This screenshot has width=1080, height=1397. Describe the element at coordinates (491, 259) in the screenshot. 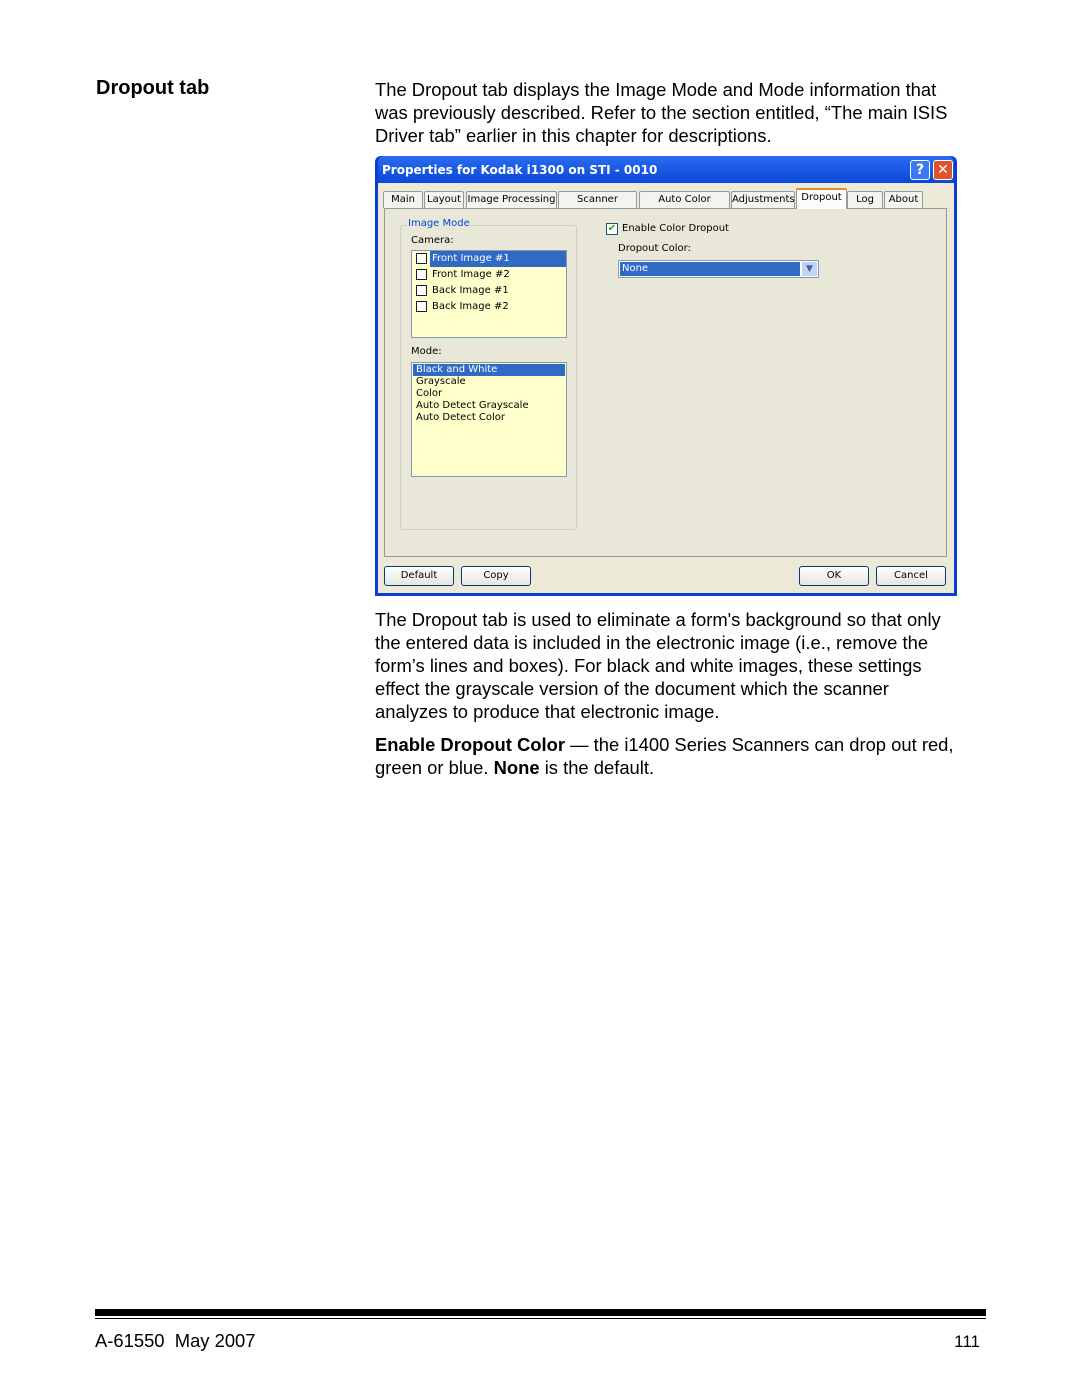

I see `camera-item: ✔ Front Image #1` at that location.